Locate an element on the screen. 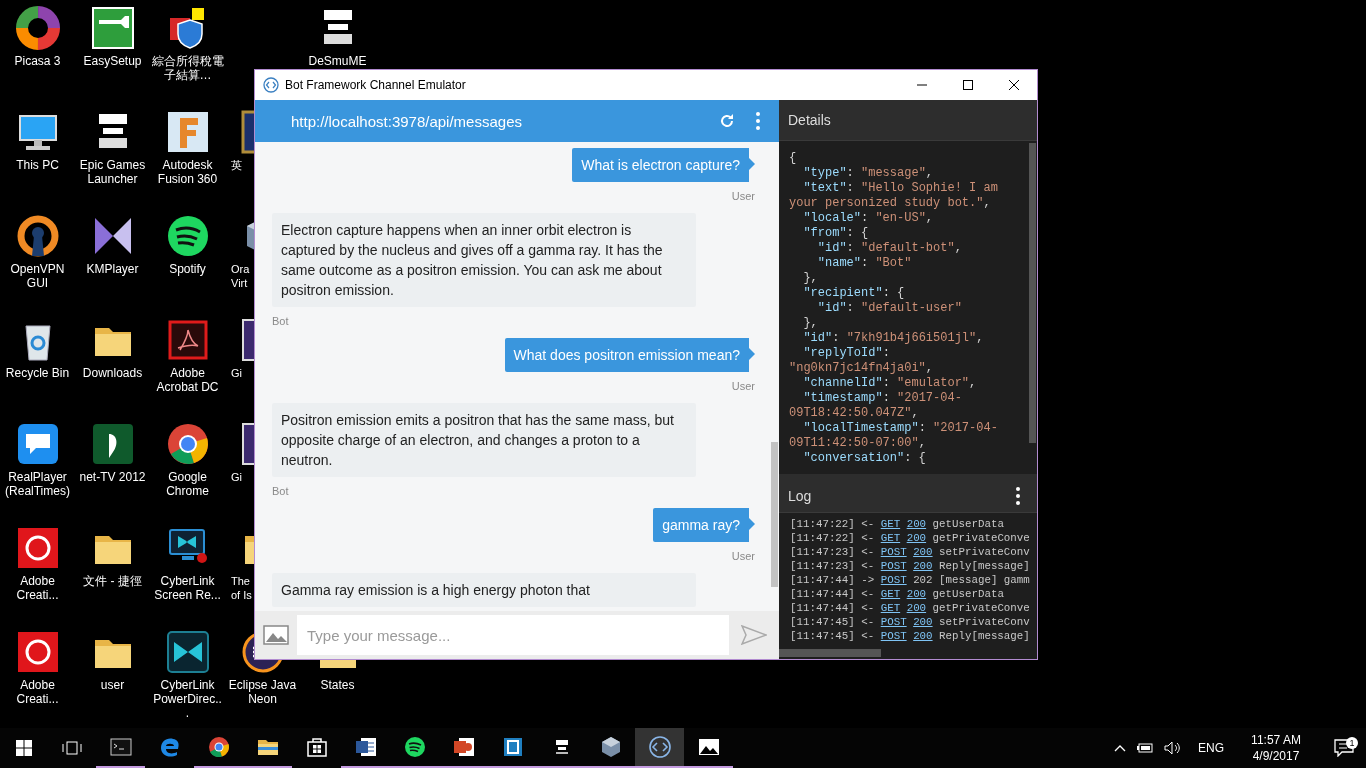 The height and width of the screenshot is (768, 1366). code-line: "from": { is located at coordinates (836, 233).